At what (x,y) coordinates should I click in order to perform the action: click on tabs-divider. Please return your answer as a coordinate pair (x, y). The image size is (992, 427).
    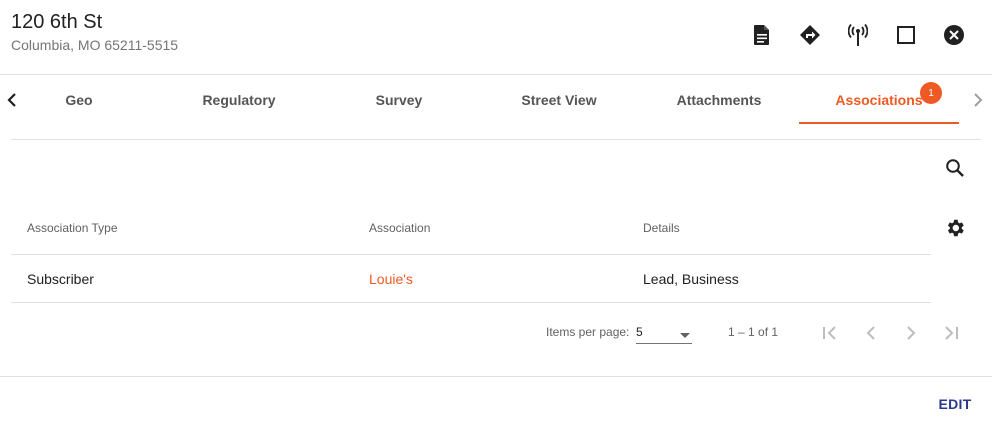
    Looking at the image, I should click on (496, 139).